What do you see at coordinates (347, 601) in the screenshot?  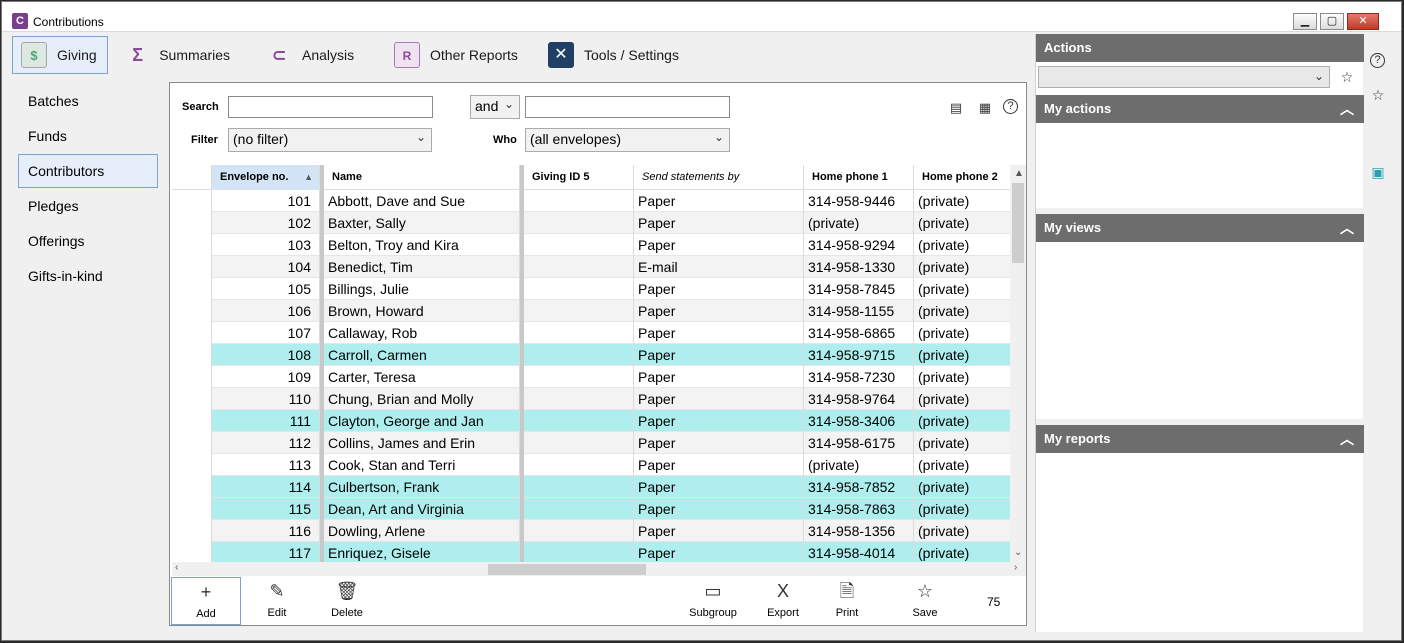 I see `delete-button: 🗑 Delete` at bounding box center [347, 601].